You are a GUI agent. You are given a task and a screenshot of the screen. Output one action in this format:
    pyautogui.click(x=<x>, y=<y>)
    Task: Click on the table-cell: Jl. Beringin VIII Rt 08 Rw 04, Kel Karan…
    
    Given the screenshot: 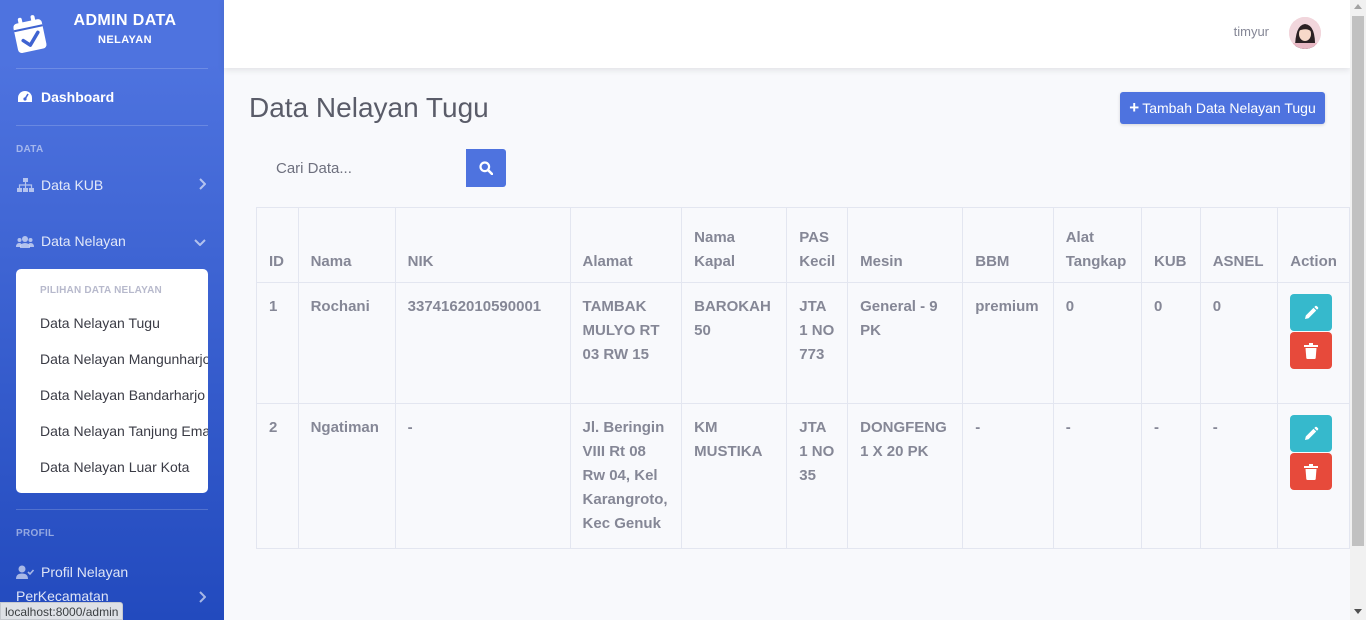 What is the action you would take?
    pyautogui.click(x=626, y=476)
    